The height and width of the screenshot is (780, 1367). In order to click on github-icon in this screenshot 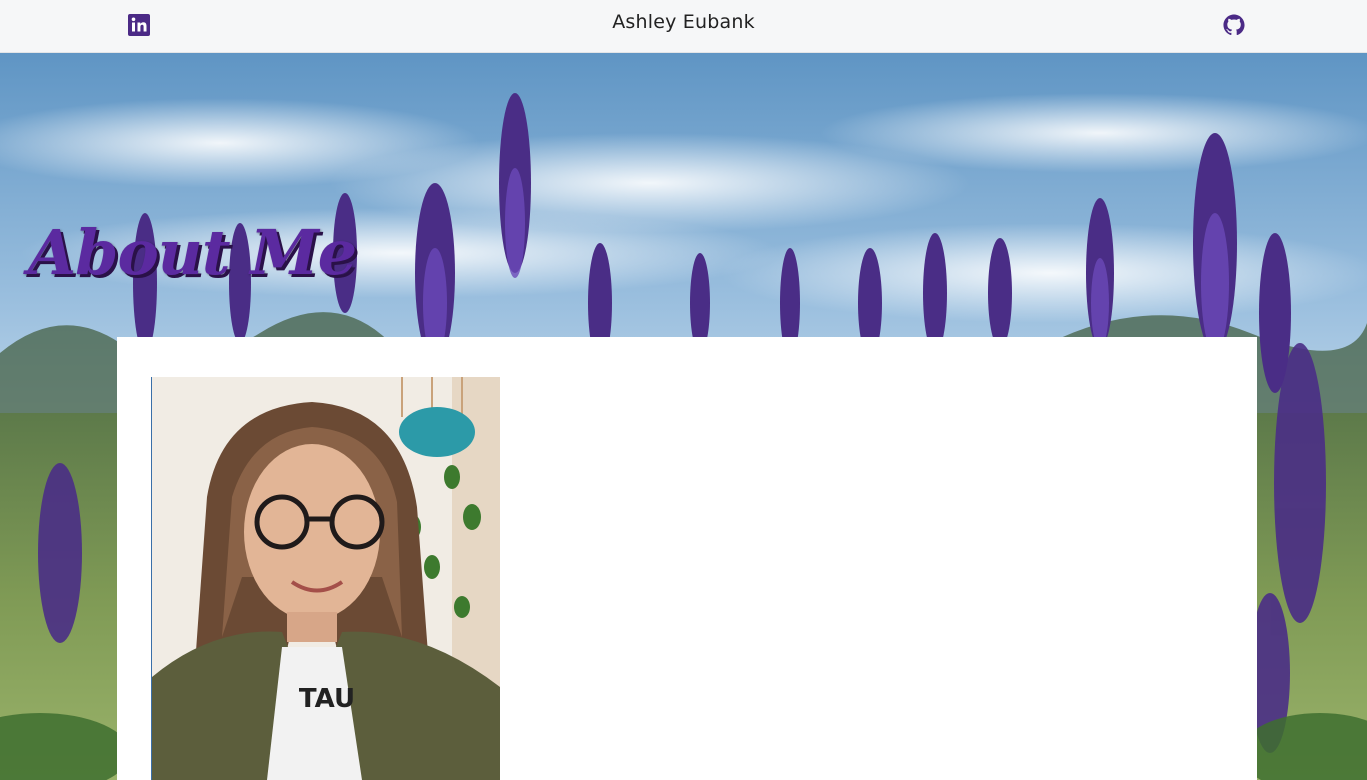, I will do `click(1234, 25)`.